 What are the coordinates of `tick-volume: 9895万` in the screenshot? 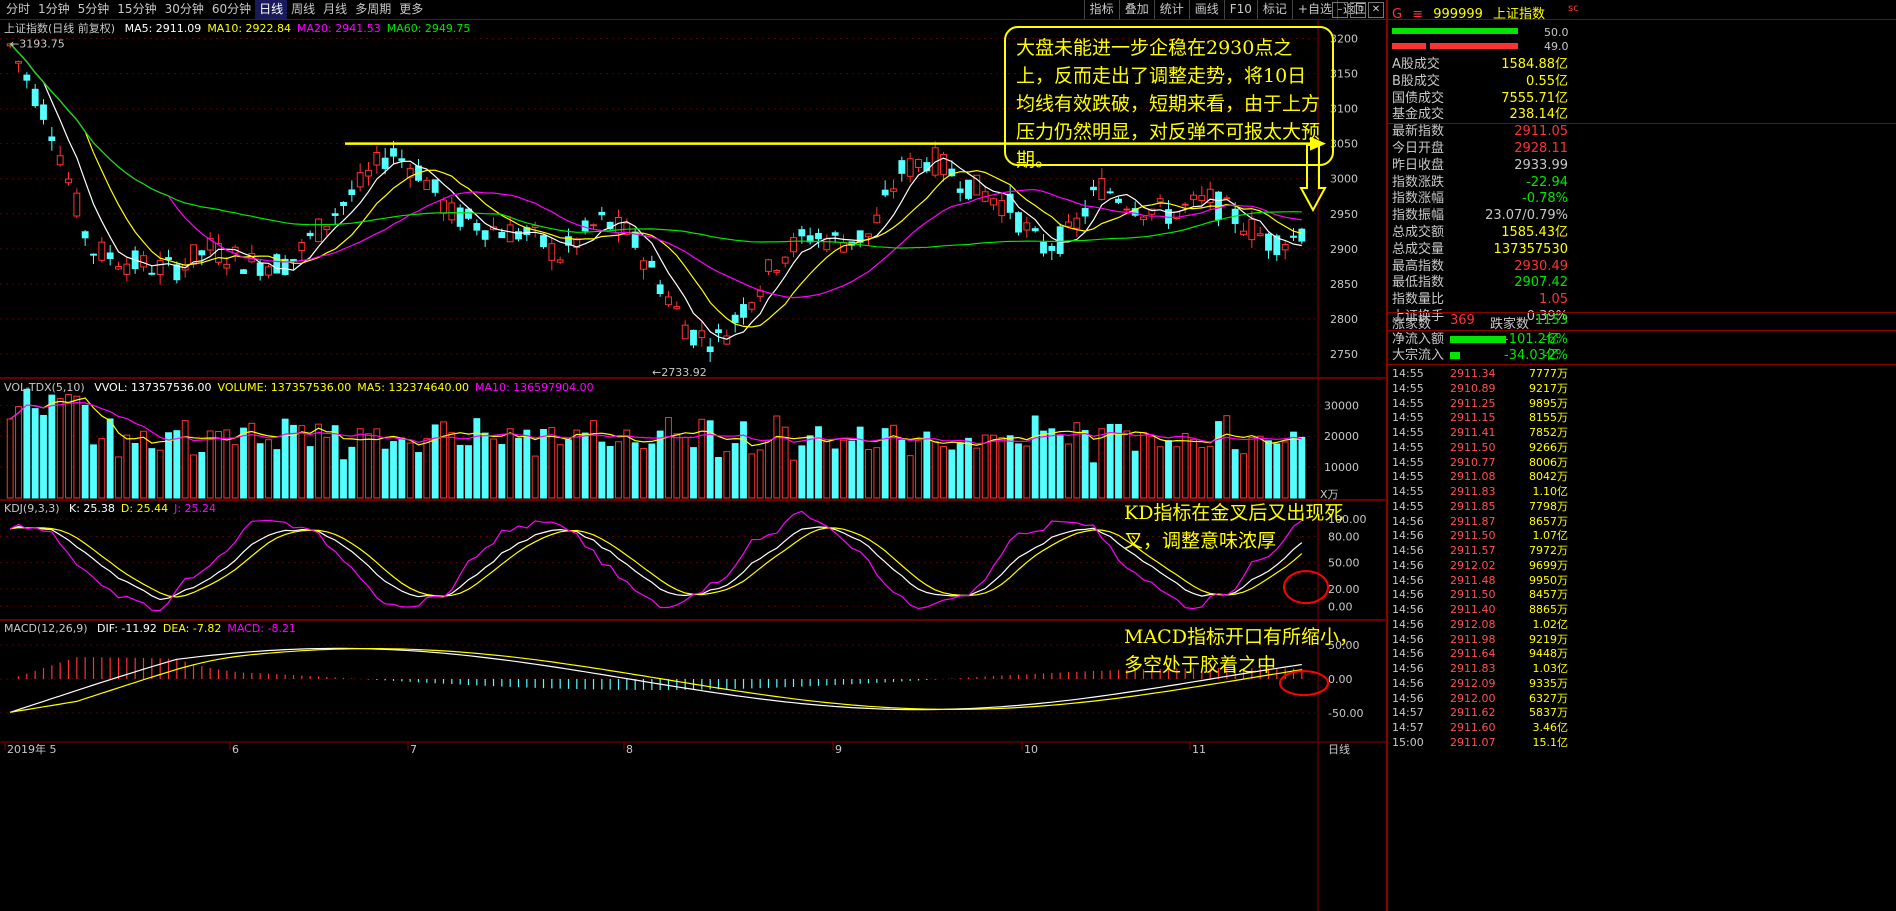 It's located at (1548, 403).